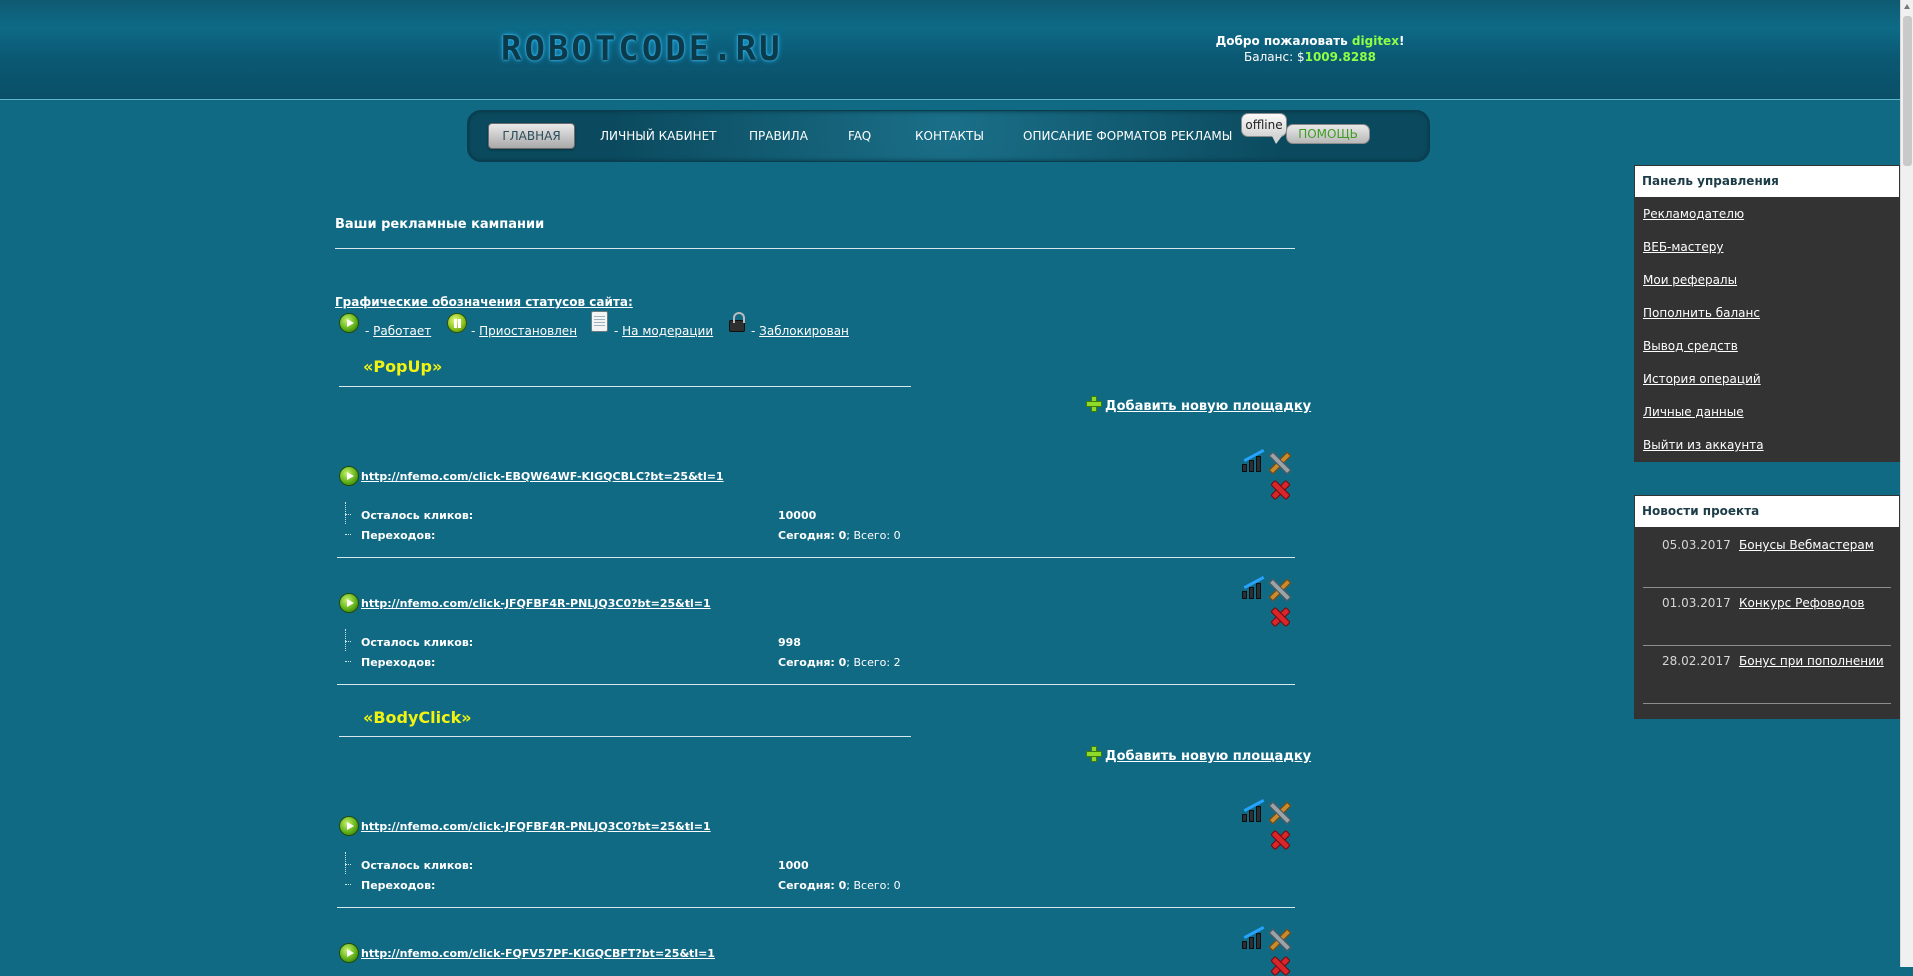 This screenshot has width=1913, height=976. I want to click on panel-link-history: История операций, so click(1702, 379).